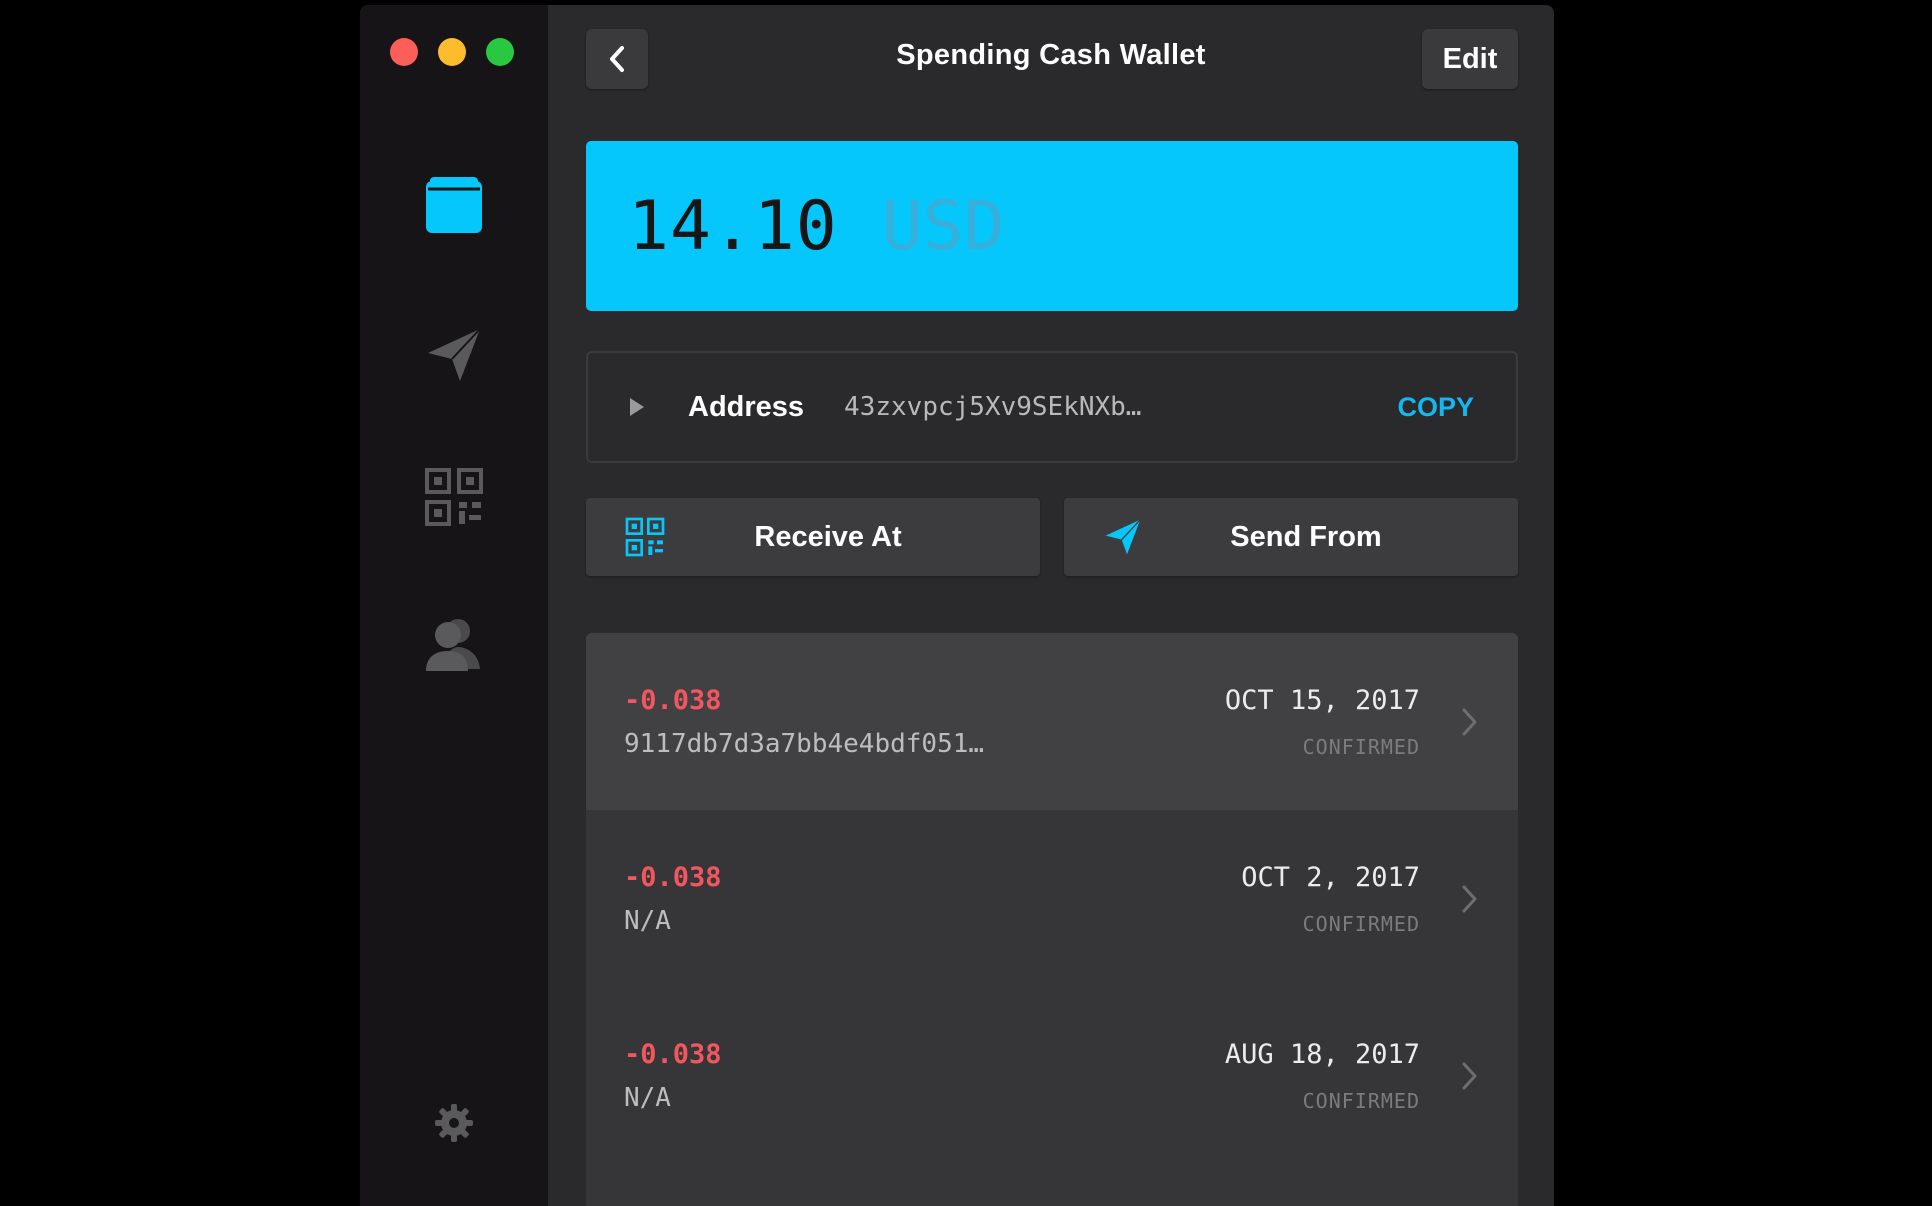 This screenshot has height=1206, width=1932. I want to click on sidebar-item-wallet, so click(454, 205).